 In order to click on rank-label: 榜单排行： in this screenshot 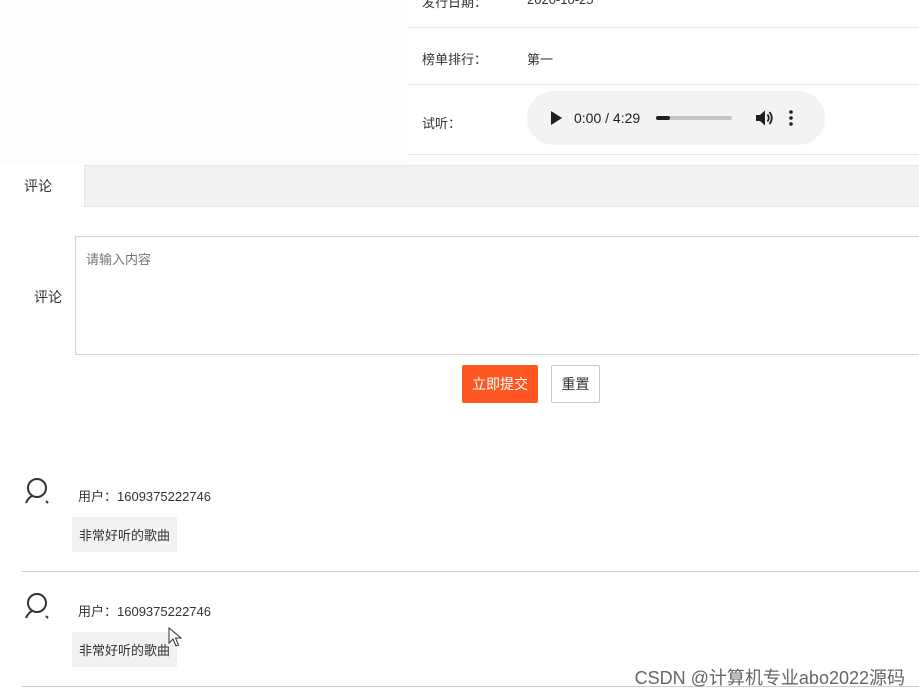, I will do `click(455, 59)`.